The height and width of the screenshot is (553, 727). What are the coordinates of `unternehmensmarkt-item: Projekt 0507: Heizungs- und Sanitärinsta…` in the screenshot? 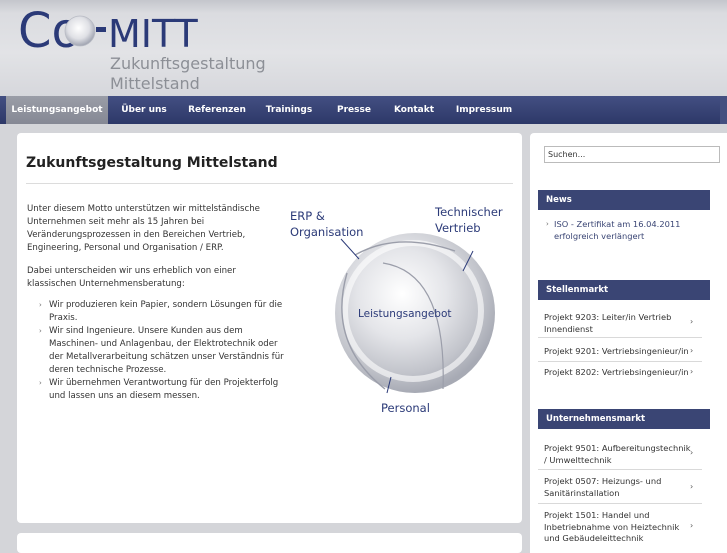 It's located at (619, 487).